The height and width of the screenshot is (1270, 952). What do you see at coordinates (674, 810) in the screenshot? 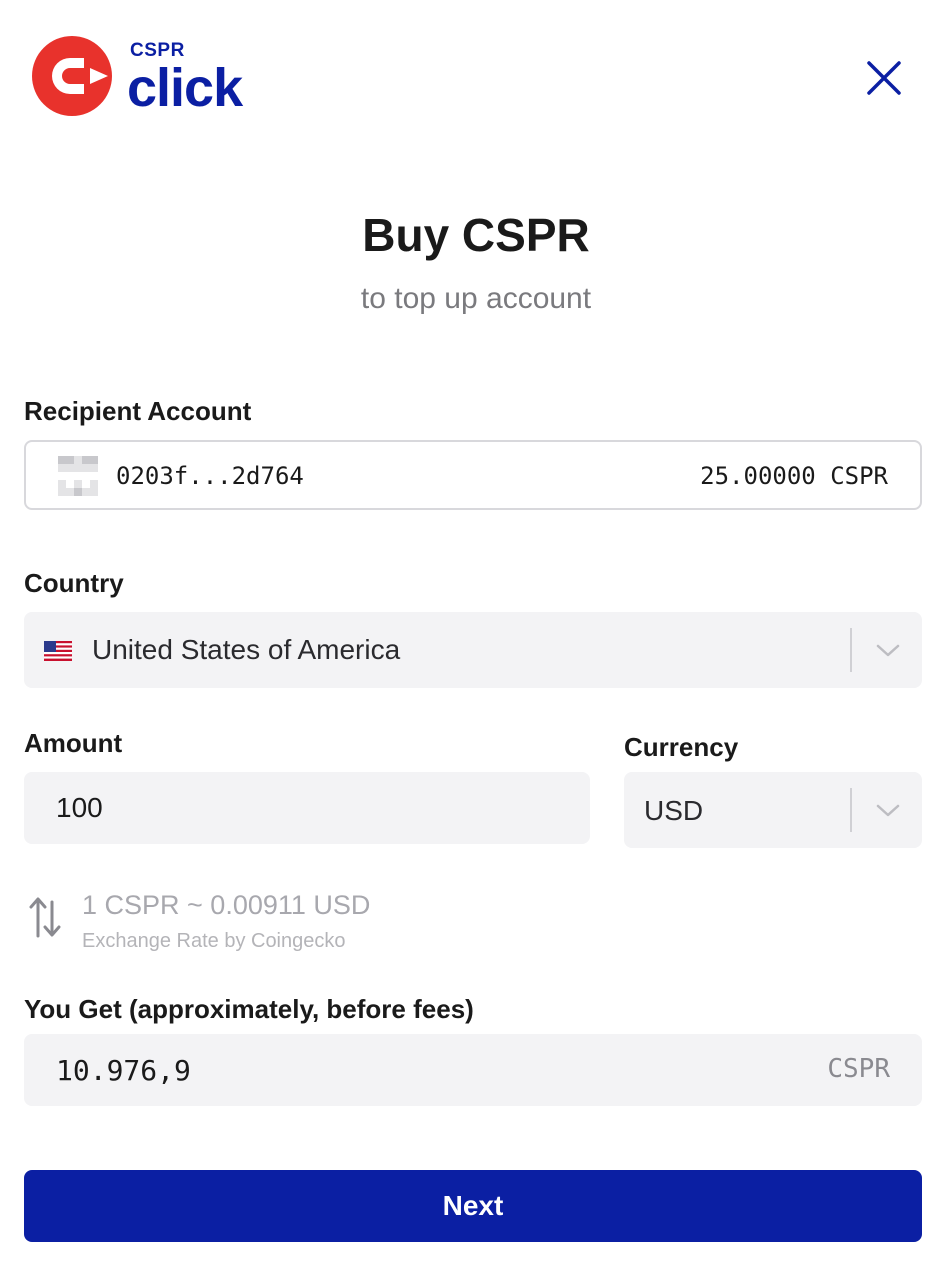
I see `currency-value: USD` at bounding box center [674, 810].